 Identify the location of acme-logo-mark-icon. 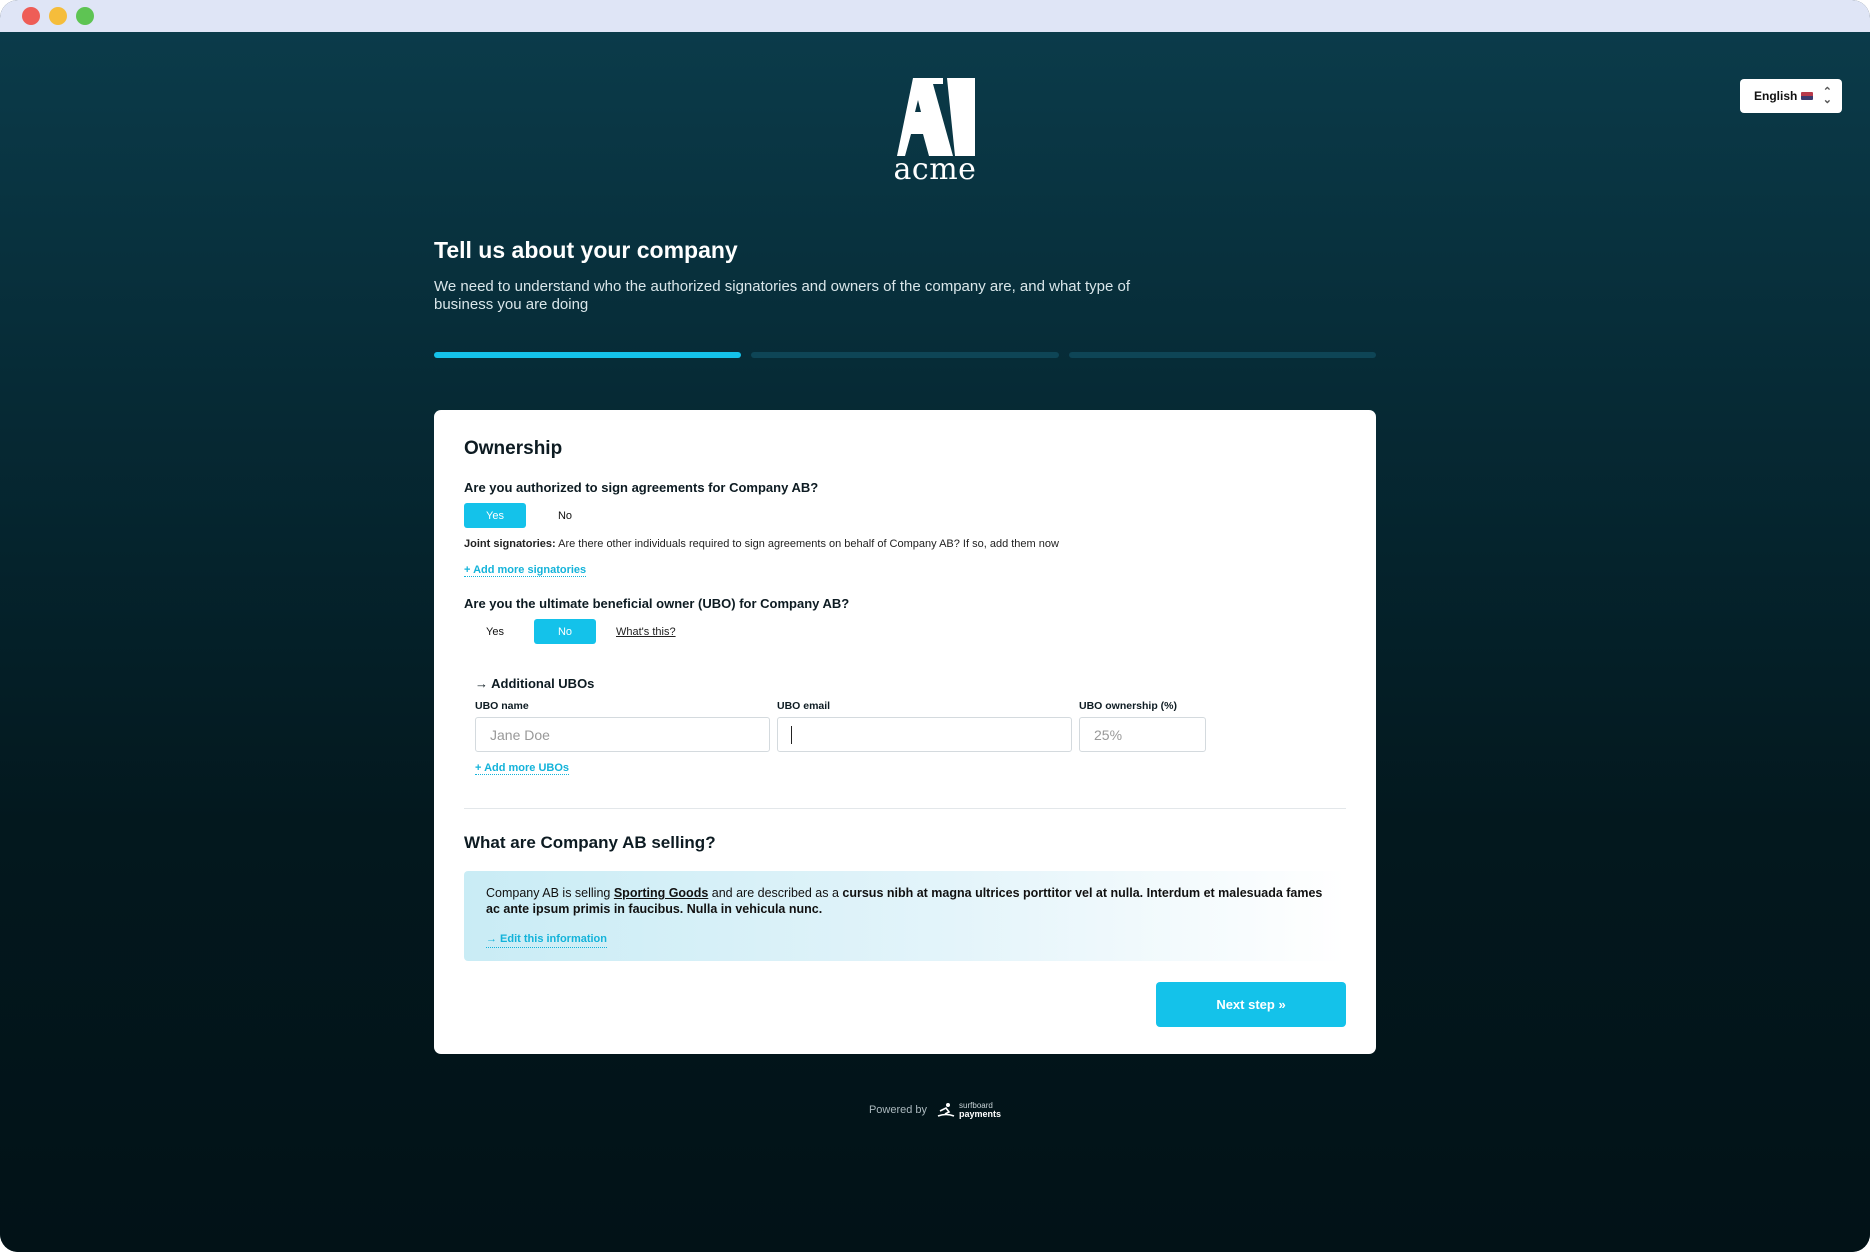
(936, 117).